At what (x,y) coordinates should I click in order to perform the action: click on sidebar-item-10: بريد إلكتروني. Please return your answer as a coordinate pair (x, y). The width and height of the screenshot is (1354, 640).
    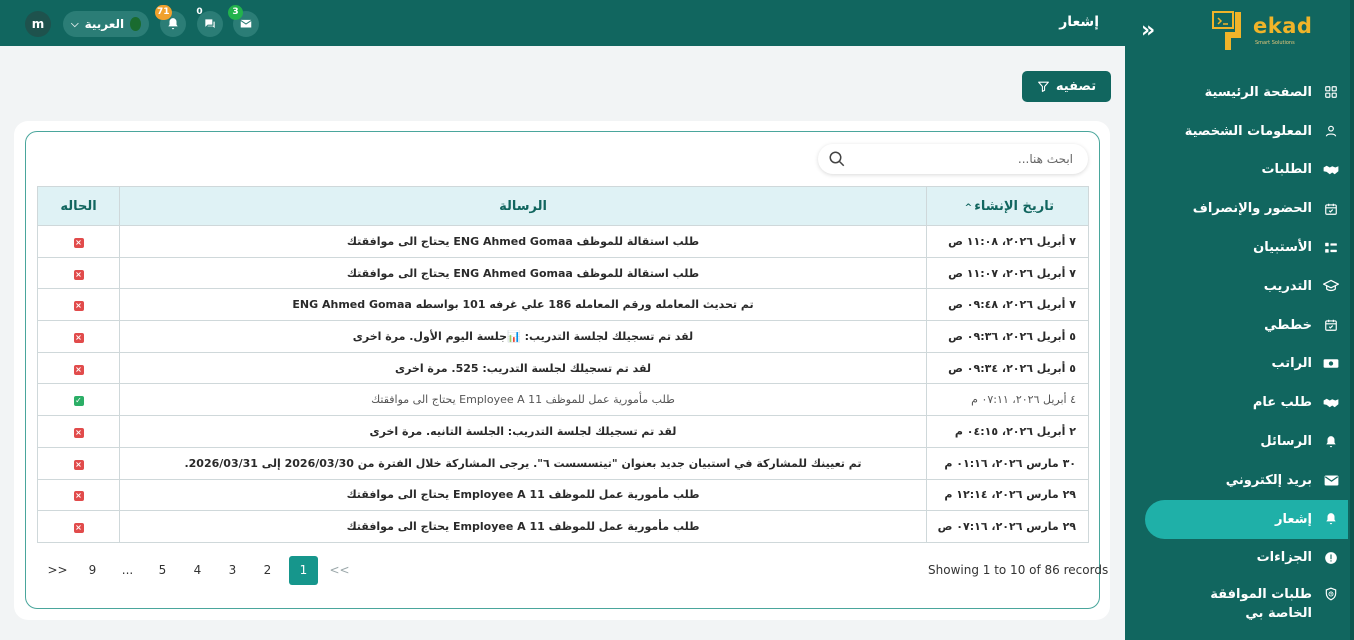
    Looking at the image, I should click on (1246, 480).